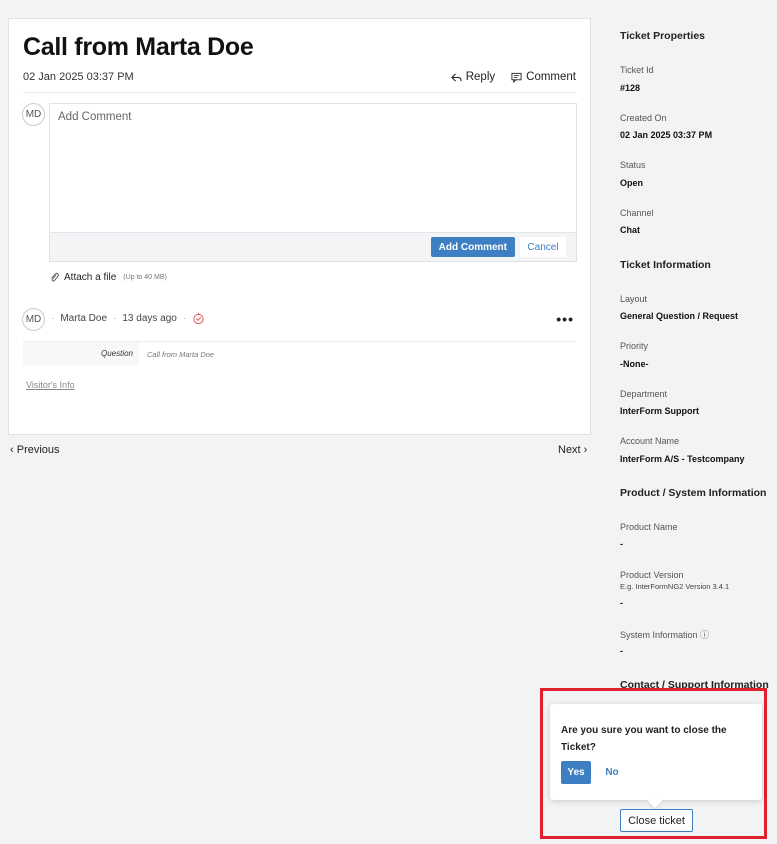 This screenshot has width=777, height=844. Describe the element at coordinates (138, 47) in the screenshot. I see `ticket-title: Call from Marta Doe` at that location.